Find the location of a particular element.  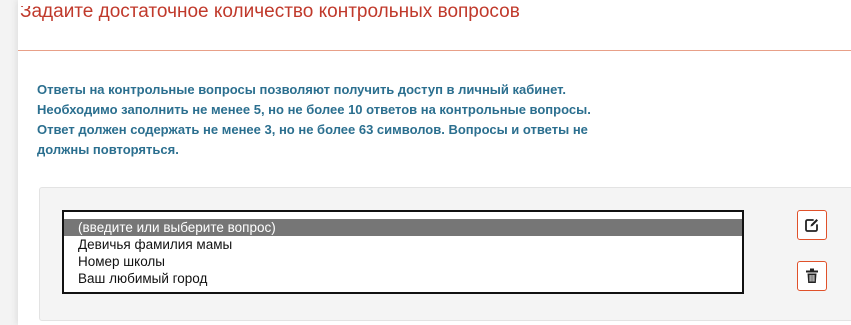

edit-button is located at coordinates (812, 225).